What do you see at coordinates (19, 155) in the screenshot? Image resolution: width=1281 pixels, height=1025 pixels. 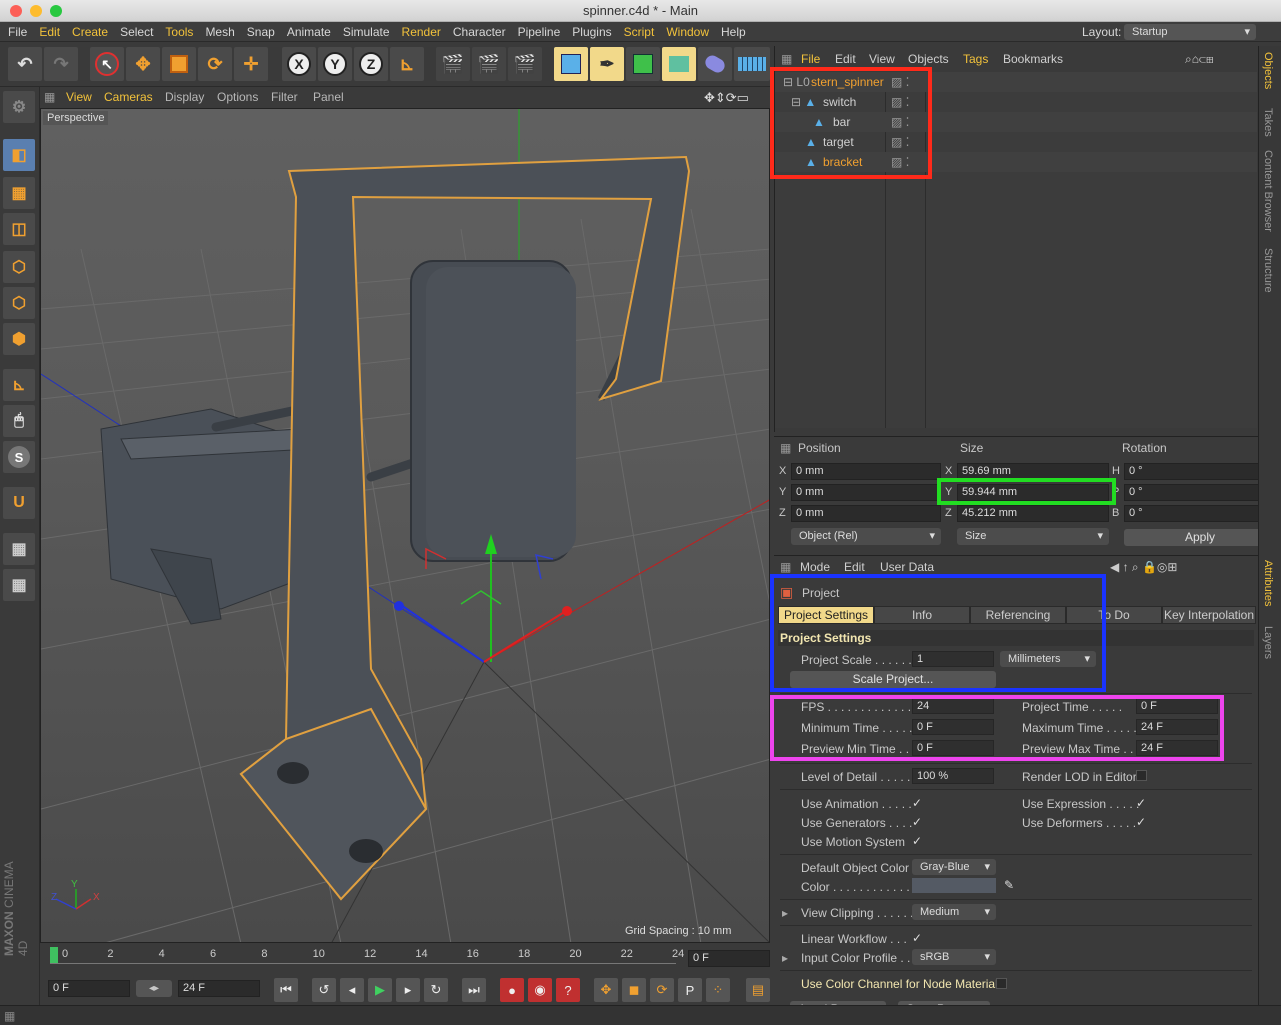 I see `model-mode-icon: ◧` at bounding box center [19, 155].